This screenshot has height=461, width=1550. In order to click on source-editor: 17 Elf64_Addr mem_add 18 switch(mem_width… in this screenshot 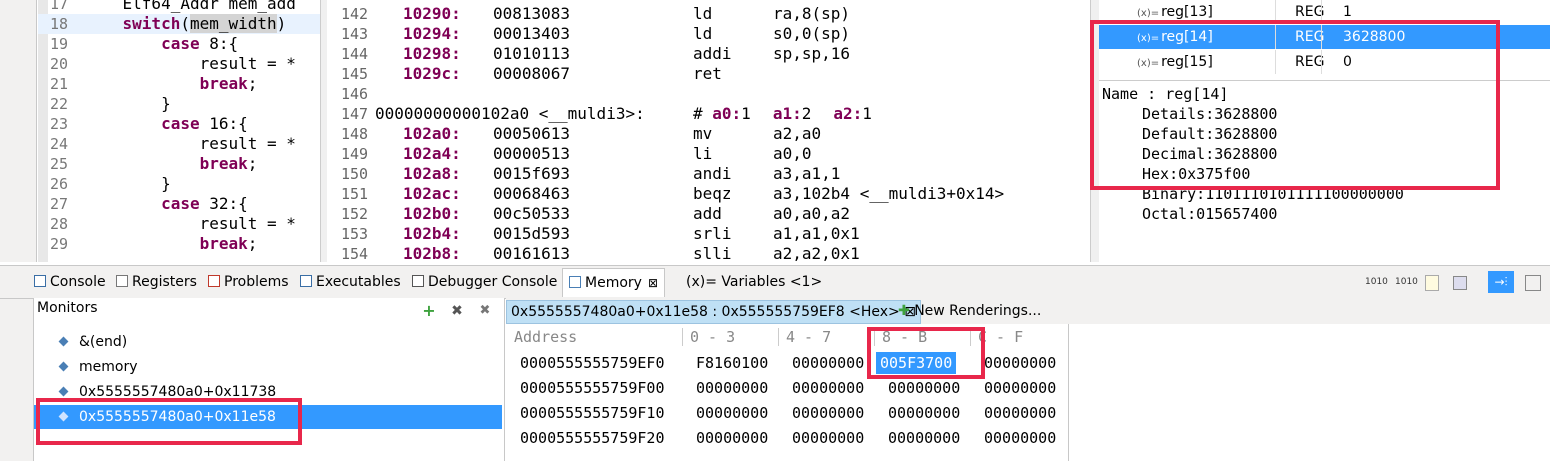, I will do `click(179, 131)`.